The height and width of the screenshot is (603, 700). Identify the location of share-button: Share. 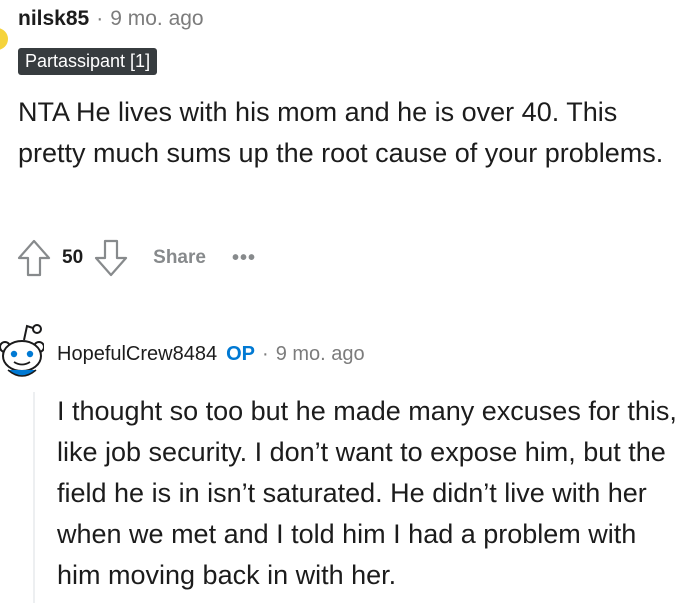
(179, 258).